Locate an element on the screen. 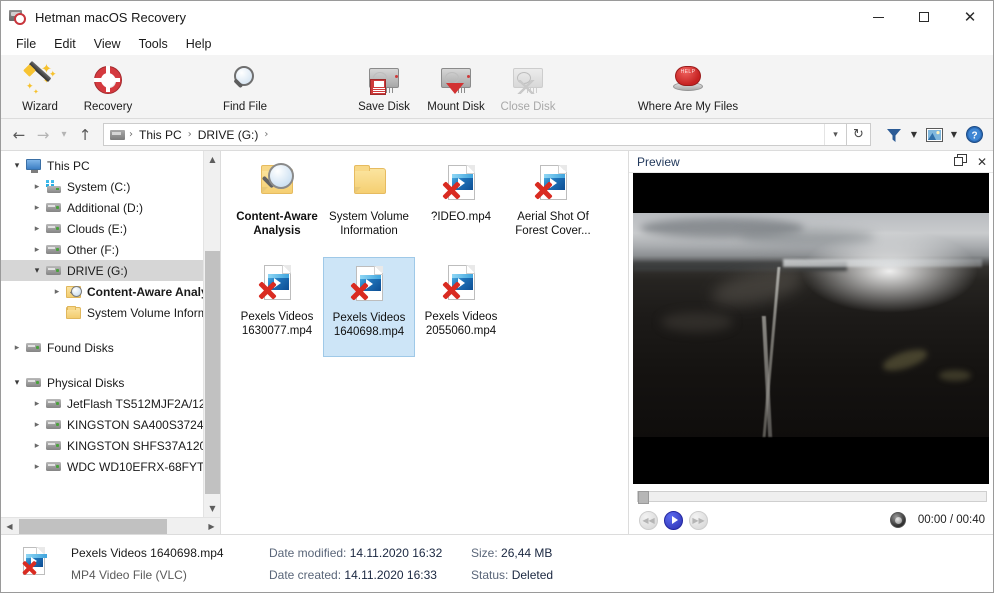 Image resolution: width=994 pixels, height=593 pixels. breadcrumb-drive-g: DRIVE (G:) is located at coordinates (228, 135).